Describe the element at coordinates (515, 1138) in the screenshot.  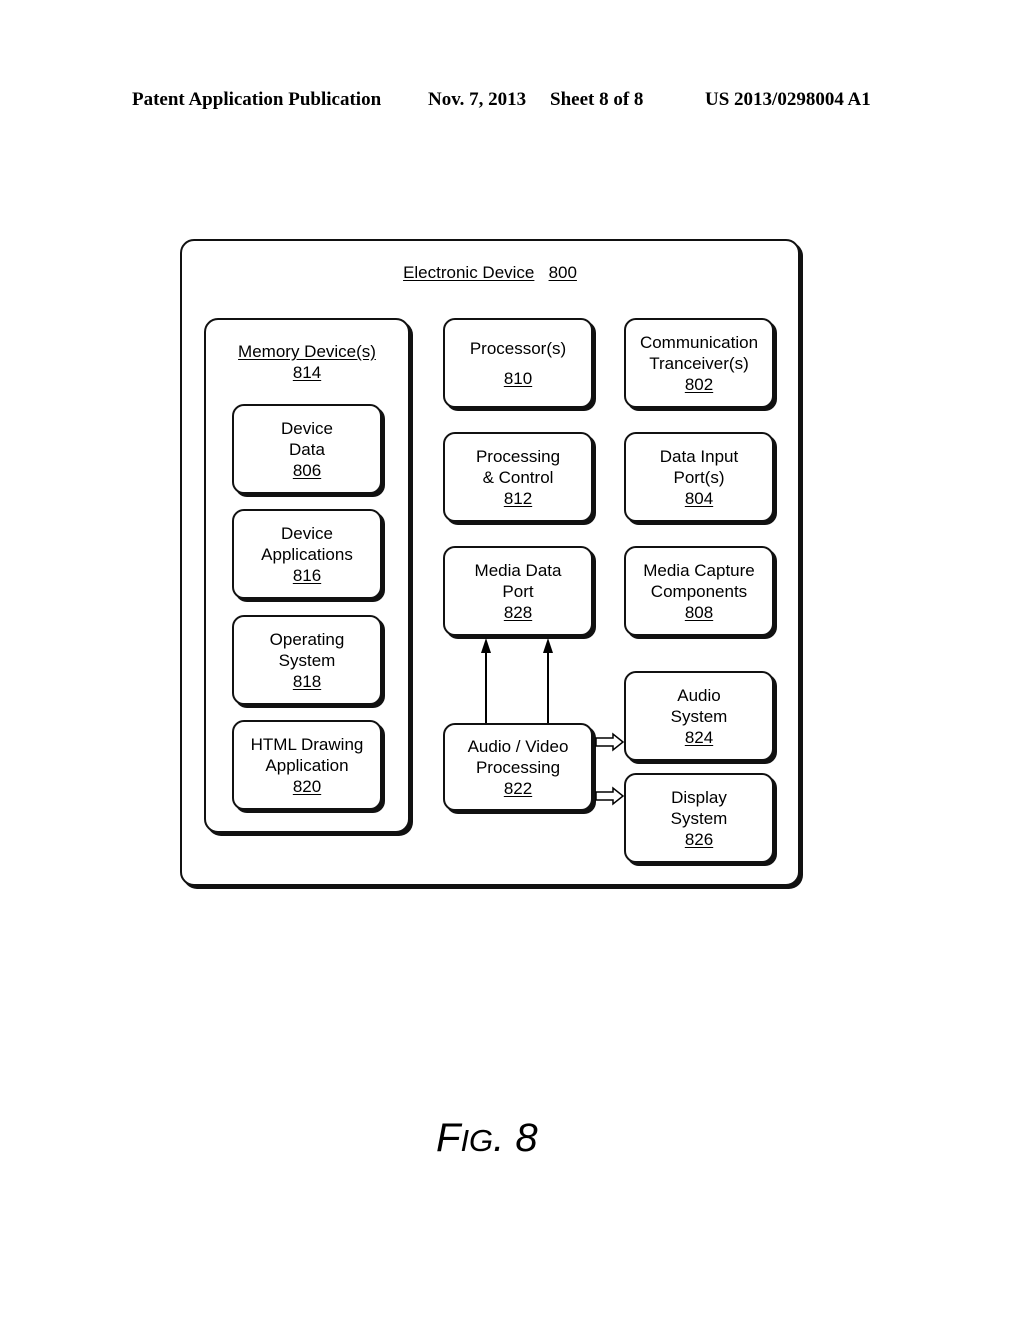
I see `figure-label-number: . 8` at that location.